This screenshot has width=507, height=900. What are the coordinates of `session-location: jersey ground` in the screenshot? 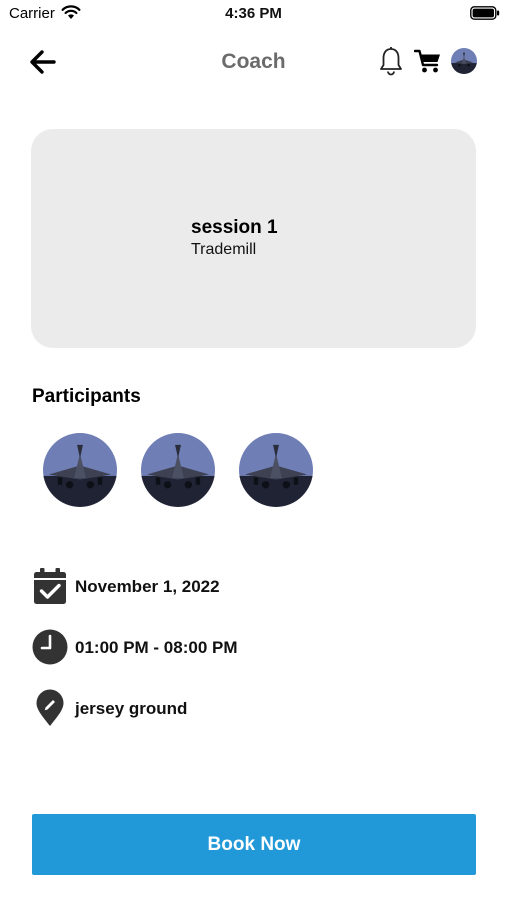 It's located at (131, 708).